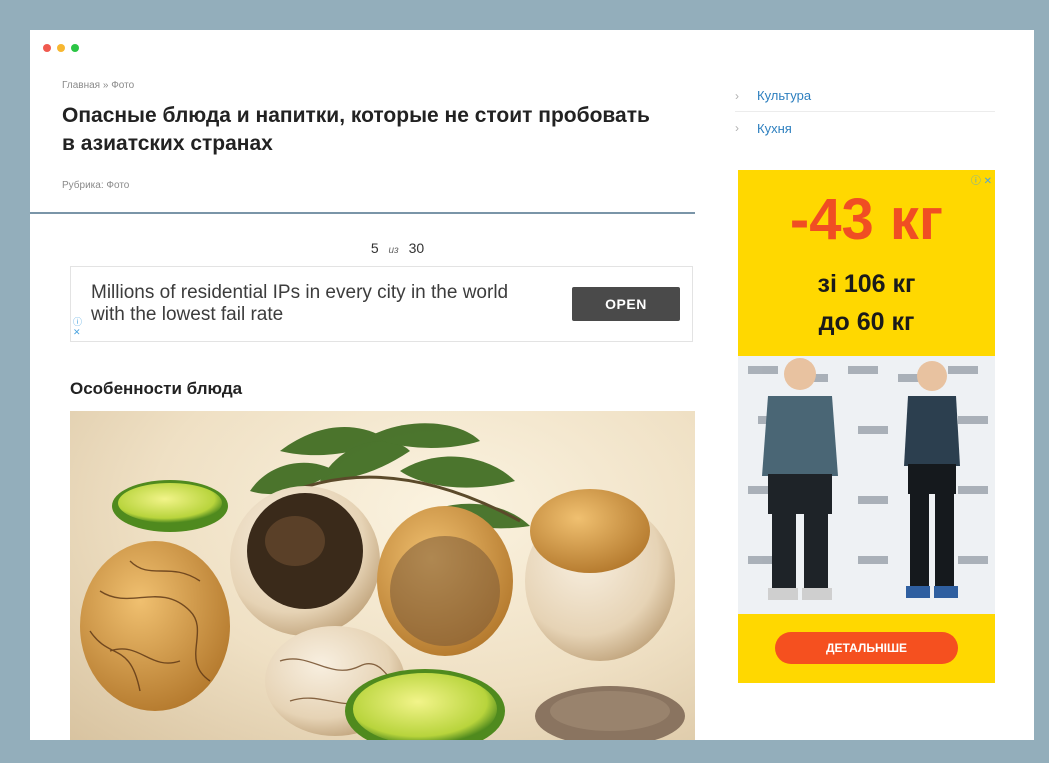 The image size is (1049, 763). I want to click on article-rubric: Рубрика: Фото, so click(96, 185).